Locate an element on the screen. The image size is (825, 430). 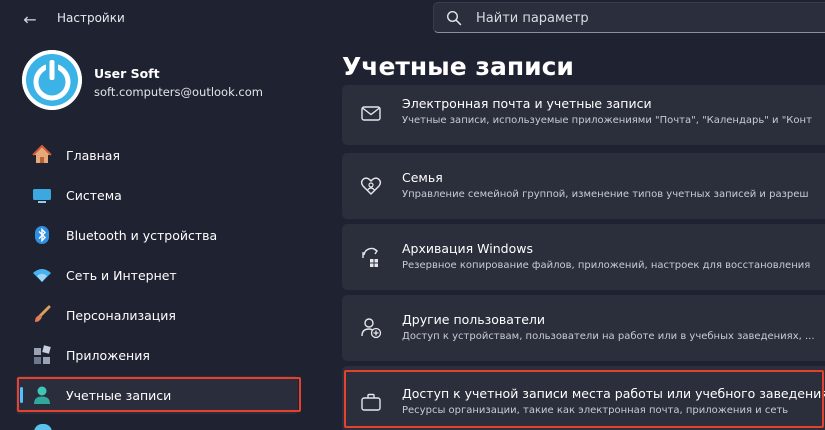
sidebar-item-label: Учетные записи is located at coordinates (119, 395).